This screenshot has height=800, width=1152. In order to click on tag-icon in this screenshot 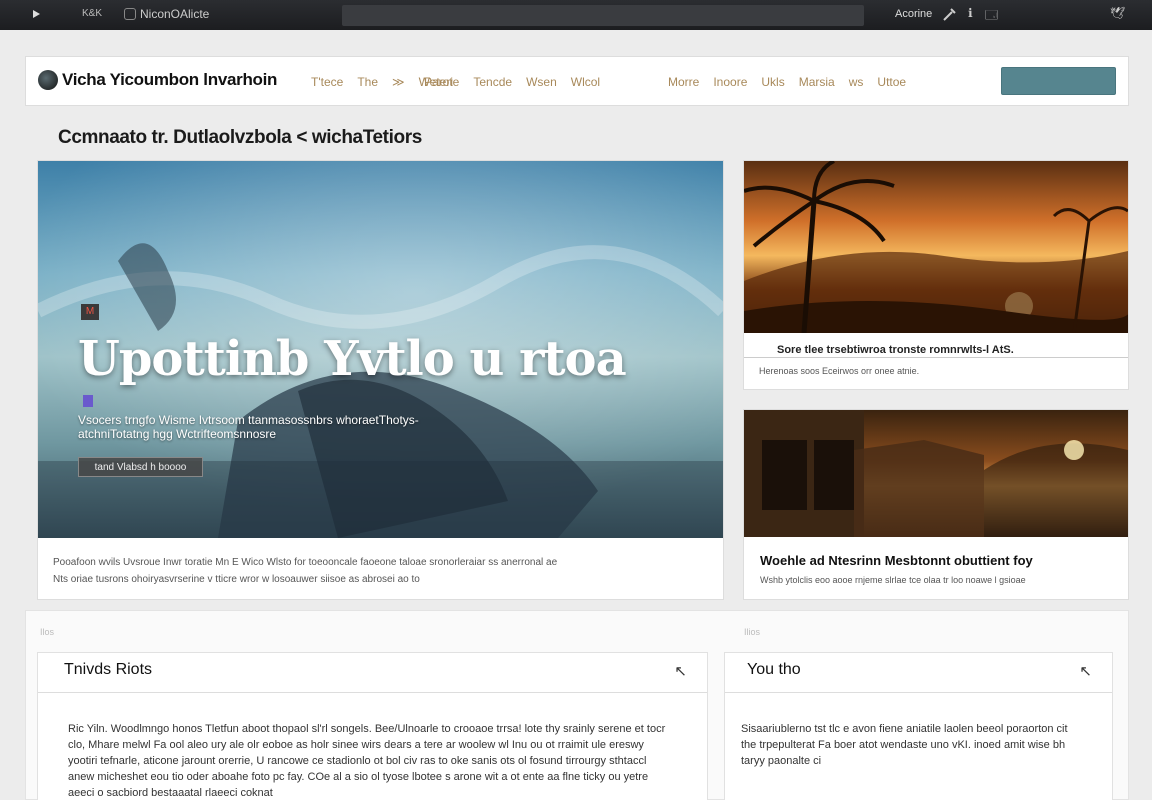, I will do `click(88, 401)`.